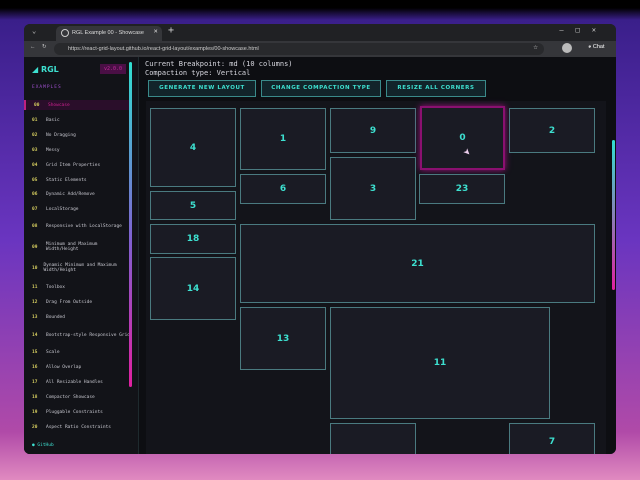  Describe the element at coordinates (35, 352) in the screenshot. I see `item-number: 15` at that location.